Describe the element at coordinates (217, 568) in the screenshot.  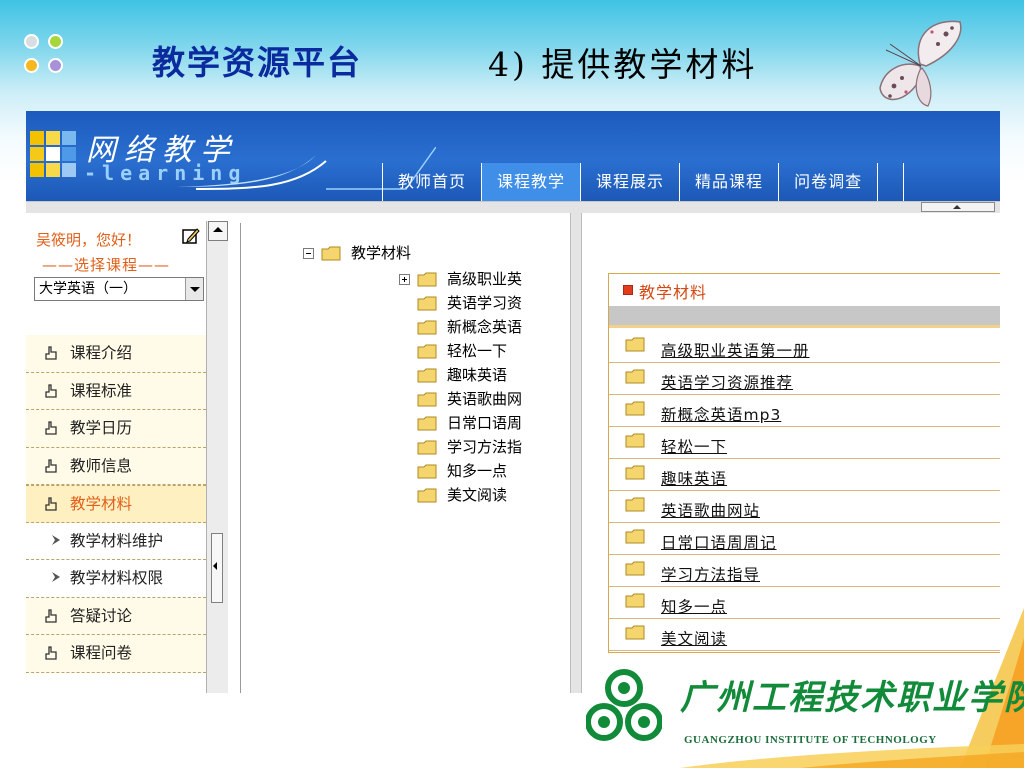
I see `collapse-sidebar-handle` at that location.